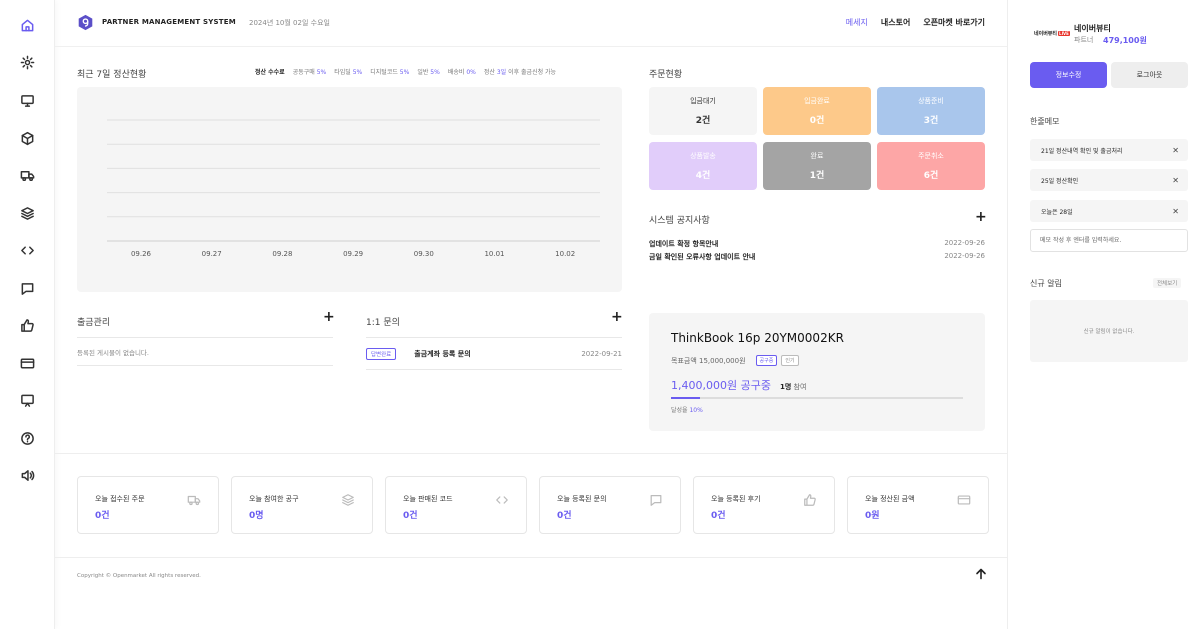 This screenshot has height=629, width=1200. What do you see at coordinates (1068, 75) in the screenshot?
I see `edit-profile-button: 정보수정` at bounding box center [1068, 75].